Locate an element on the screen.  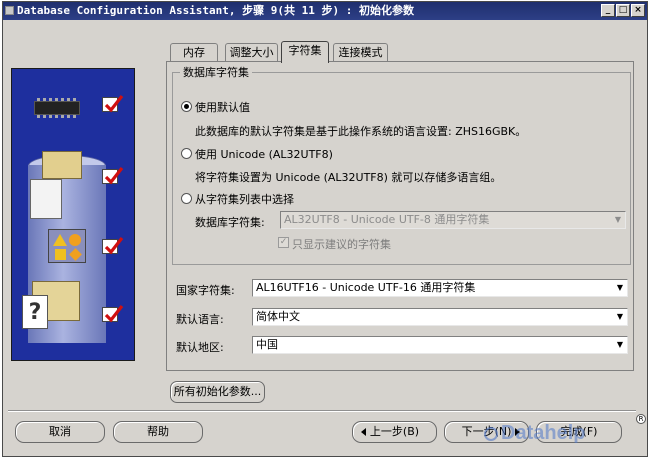
tab-memory: 内存 is located at coordinates (194, 52).